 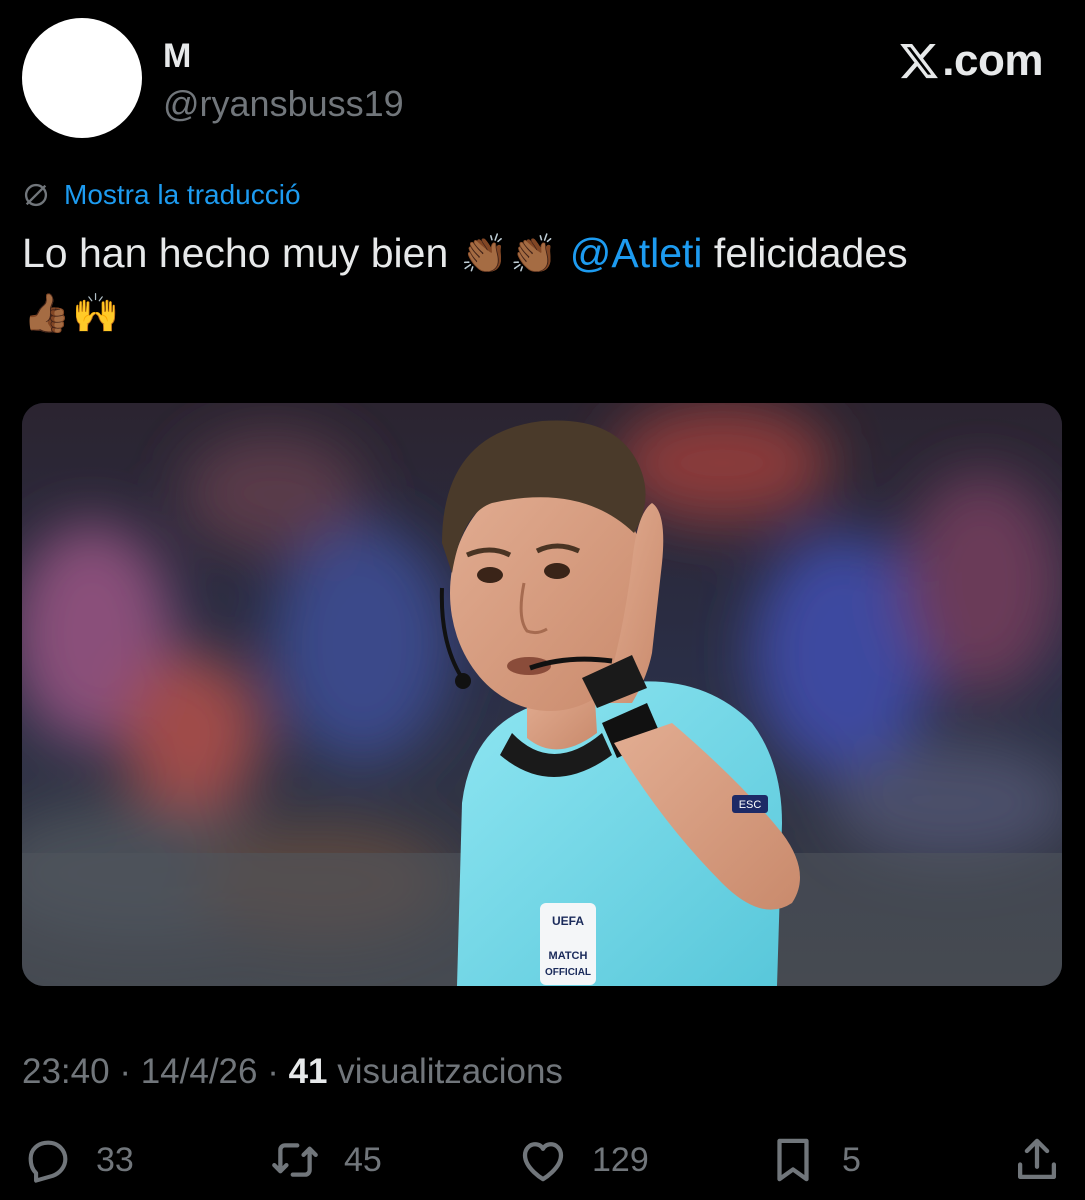 I want to click on avatar, so click(x=82, y=78).